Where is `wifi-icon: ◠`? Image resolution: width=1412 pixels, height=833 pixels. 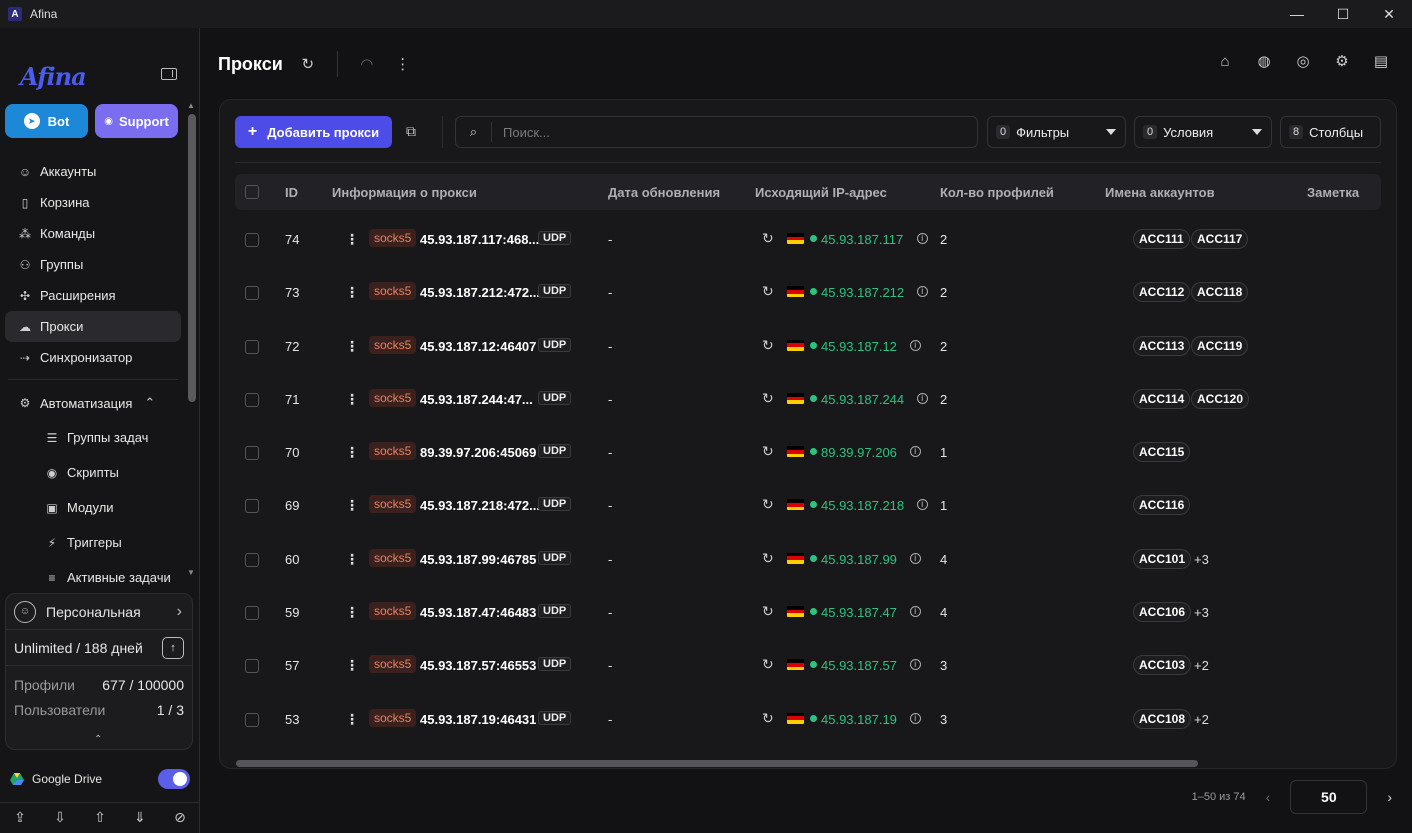
wifi-icon: ◠ is located at coordinates (367, 64).